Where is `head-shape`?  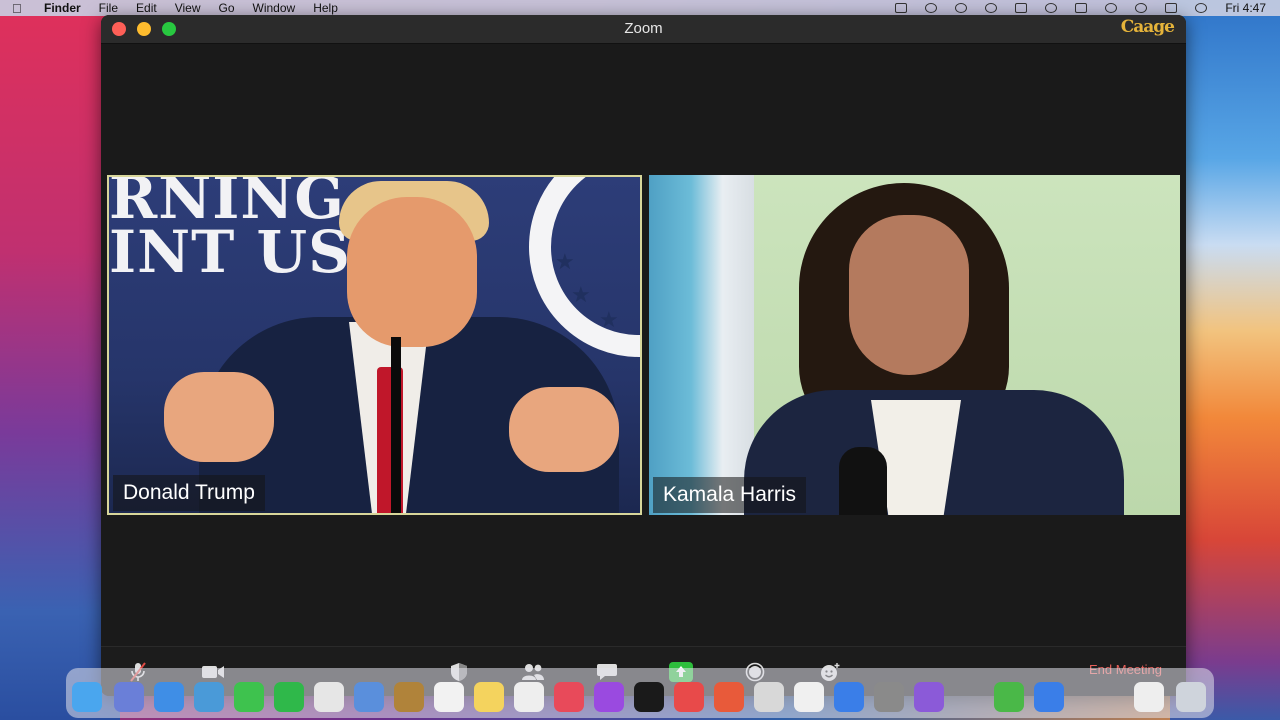
head-shape is located at coordinates (412, 272).